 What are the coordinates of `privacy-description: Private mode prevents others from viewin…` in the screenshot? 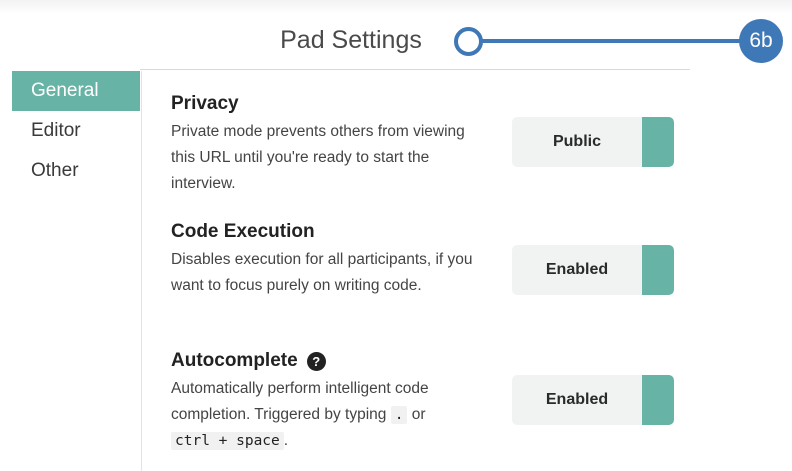 It's located at (318, 157).